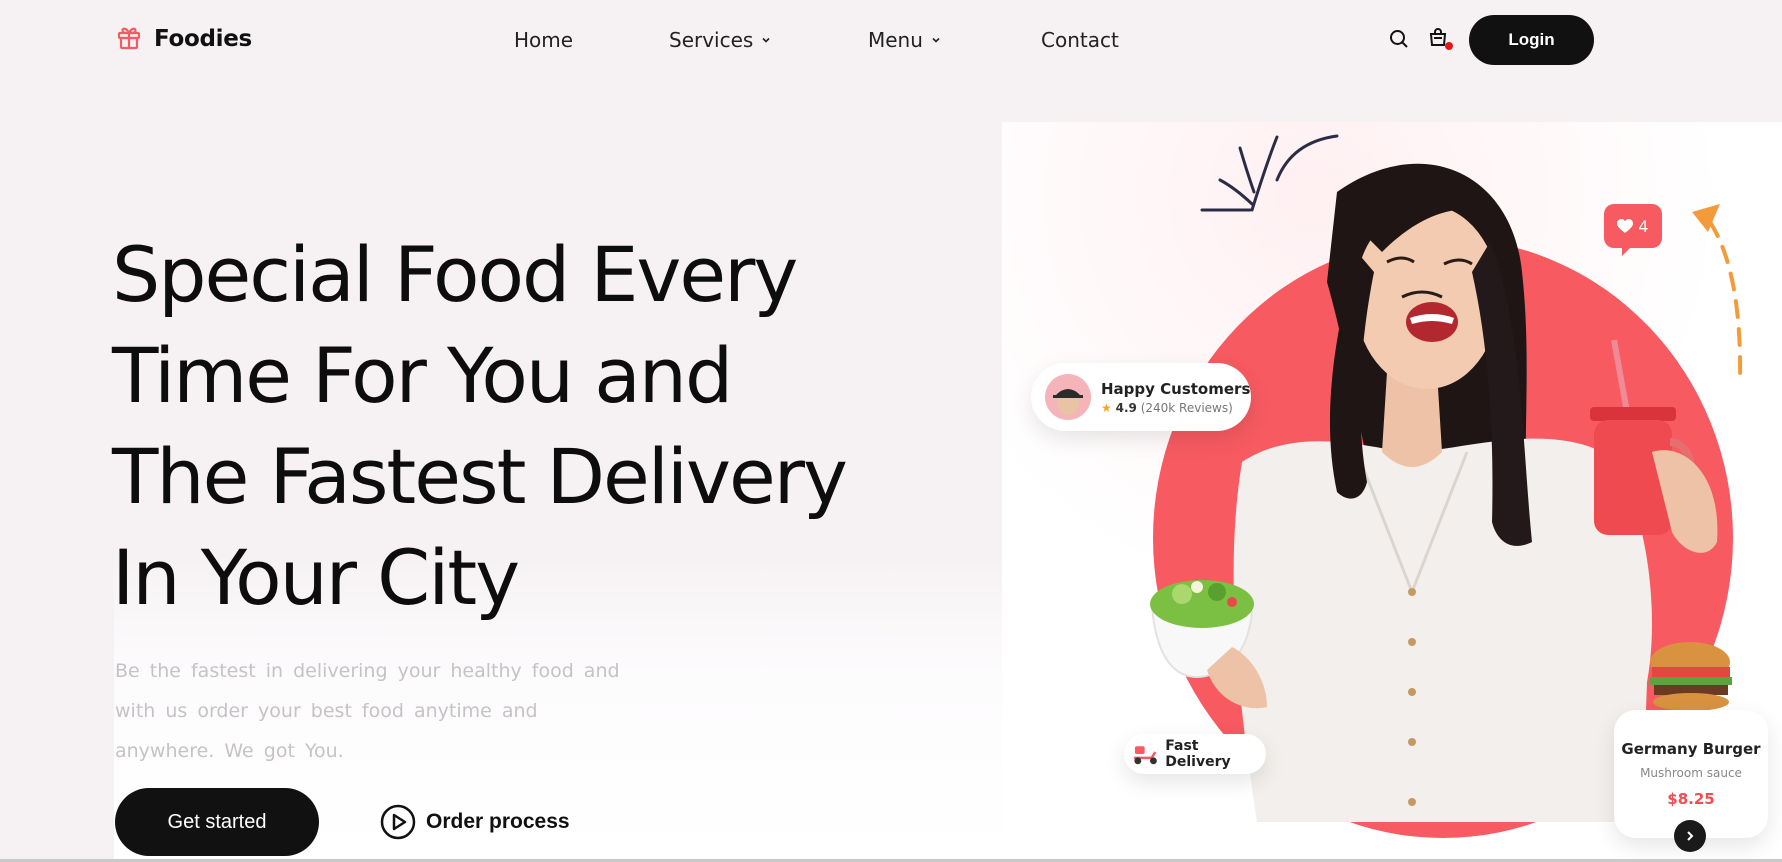 This screenshot has height=862, width=1782. I want to click on headline-line: Time For You and, so click(422, 375).